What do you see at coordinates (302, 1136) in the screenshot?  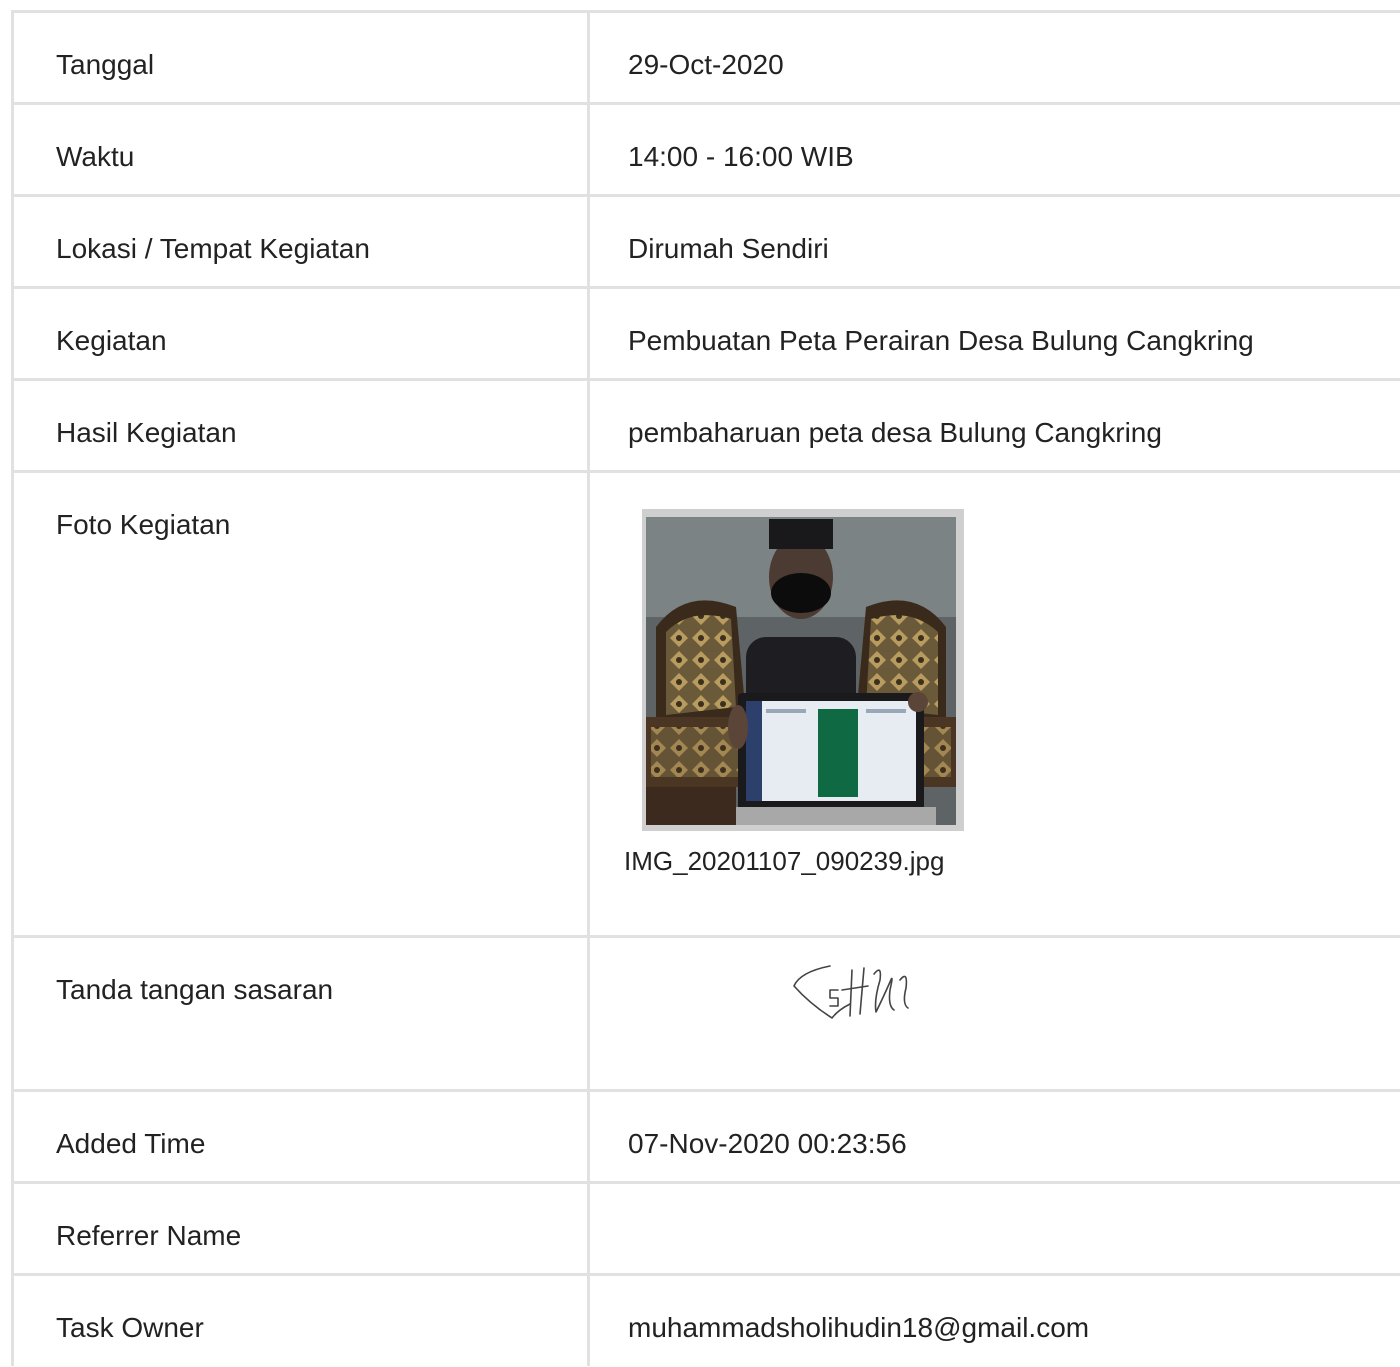 I see `field-label: Added Time` at bounding box center [302, 1136].